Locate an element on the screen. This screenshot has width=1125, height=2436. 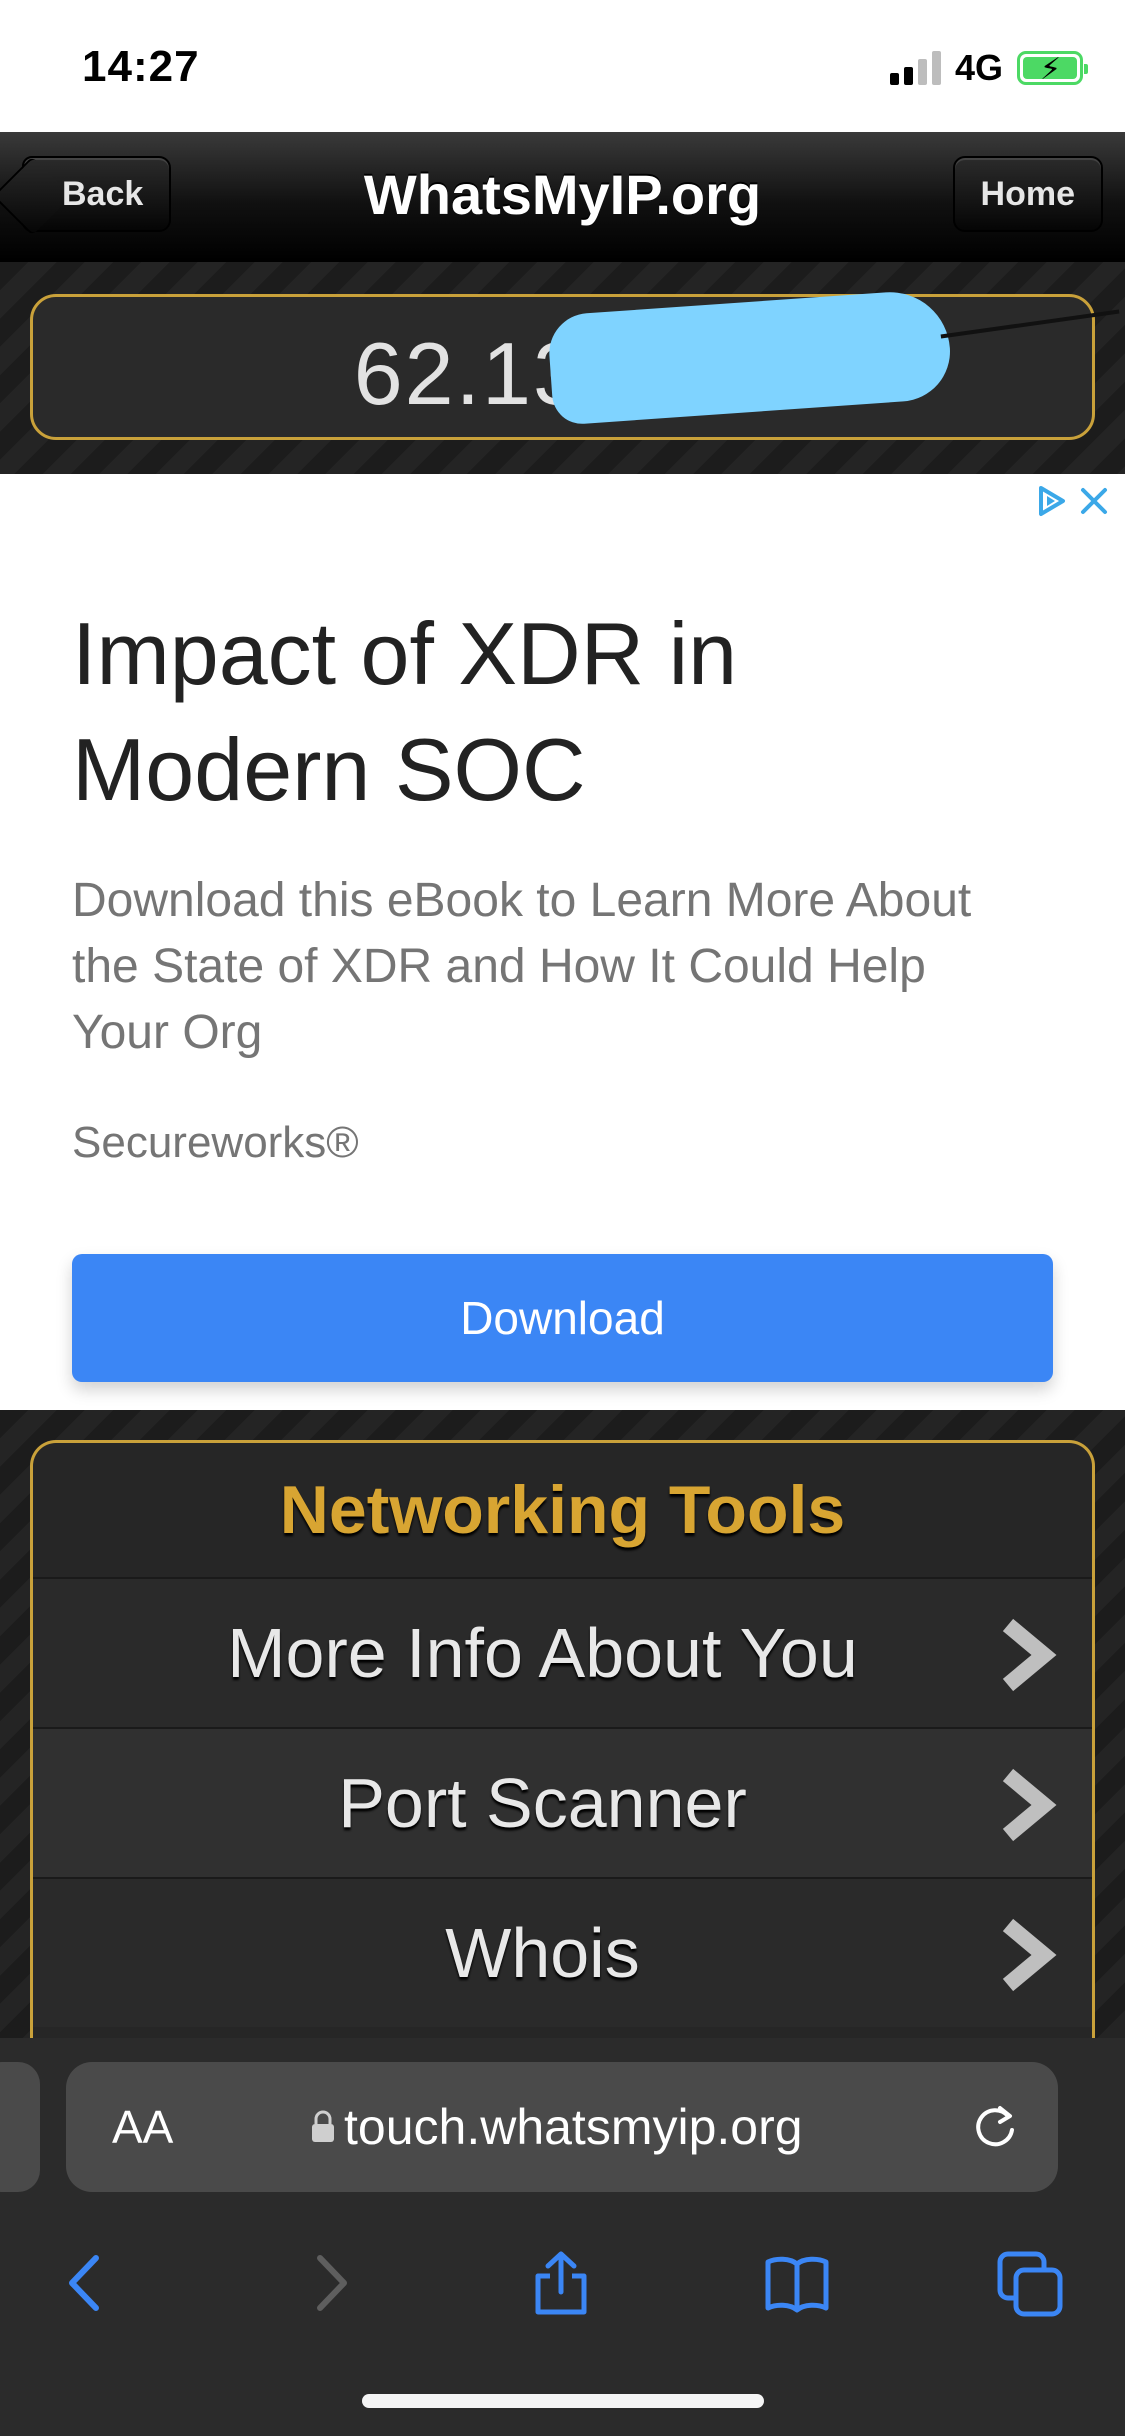
tools-heading: Networking Tools is located at coordinates (562, 1510).